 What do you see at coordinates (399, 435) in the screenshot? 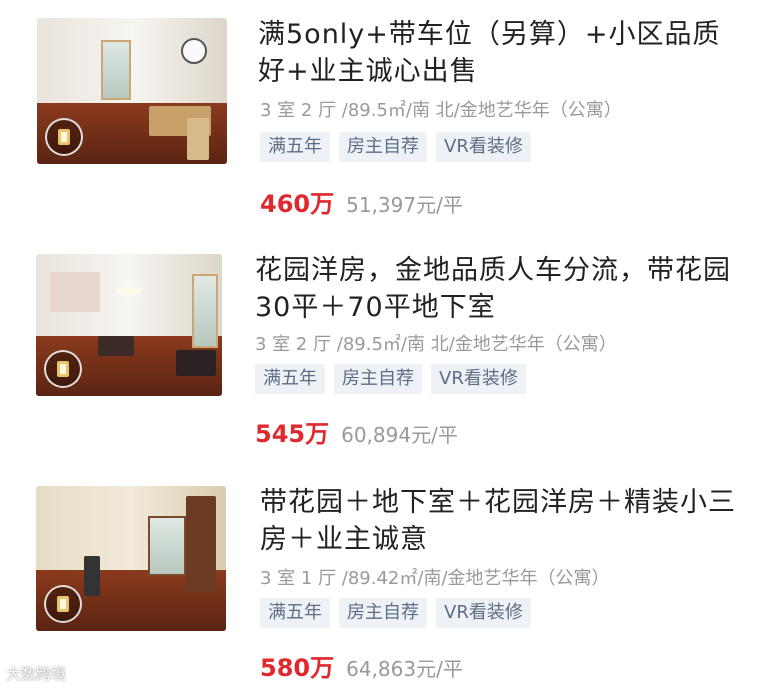
I see `unit-price: 60,894元/平` at bounding box center [399, 435].